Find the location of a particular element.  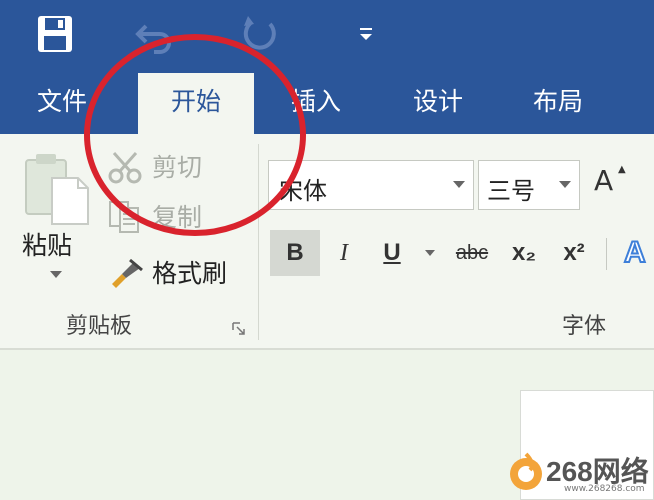

font-size-value: 三号 is located at coordinates (511, 191).